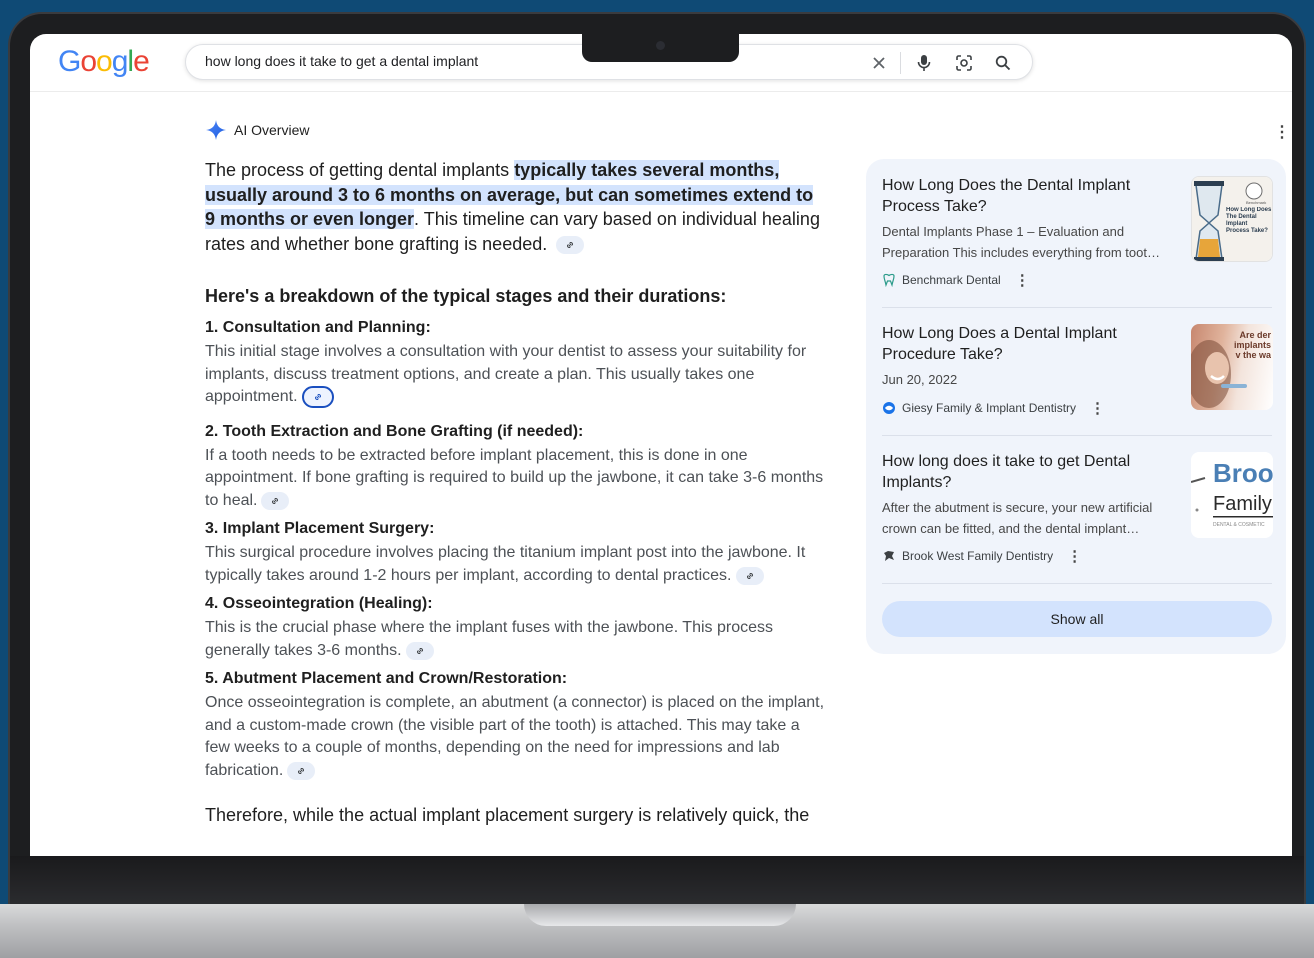 This screenshot has height=958, width=1314. I want to click on source-name: Benchmark Dental, so click(951, 280).